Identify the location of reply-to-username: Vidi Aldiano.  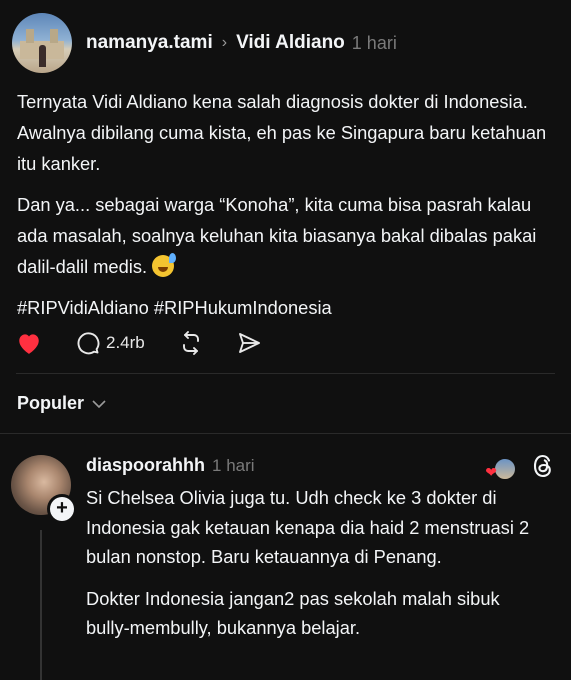
(290, 43).